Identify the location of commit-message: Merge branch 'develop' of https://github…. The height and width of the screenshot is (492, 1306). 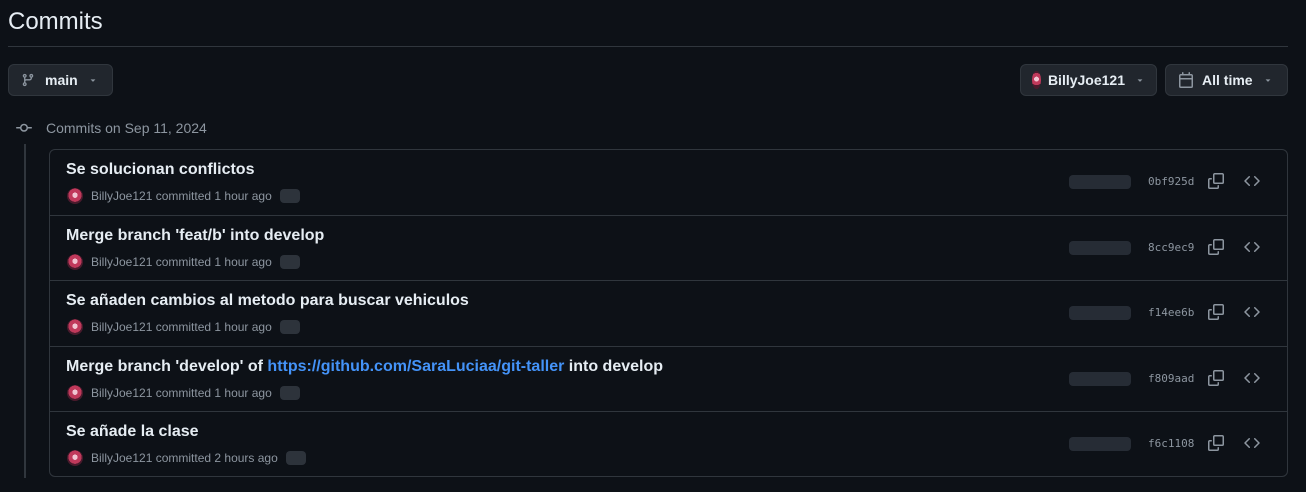
(364, 367).